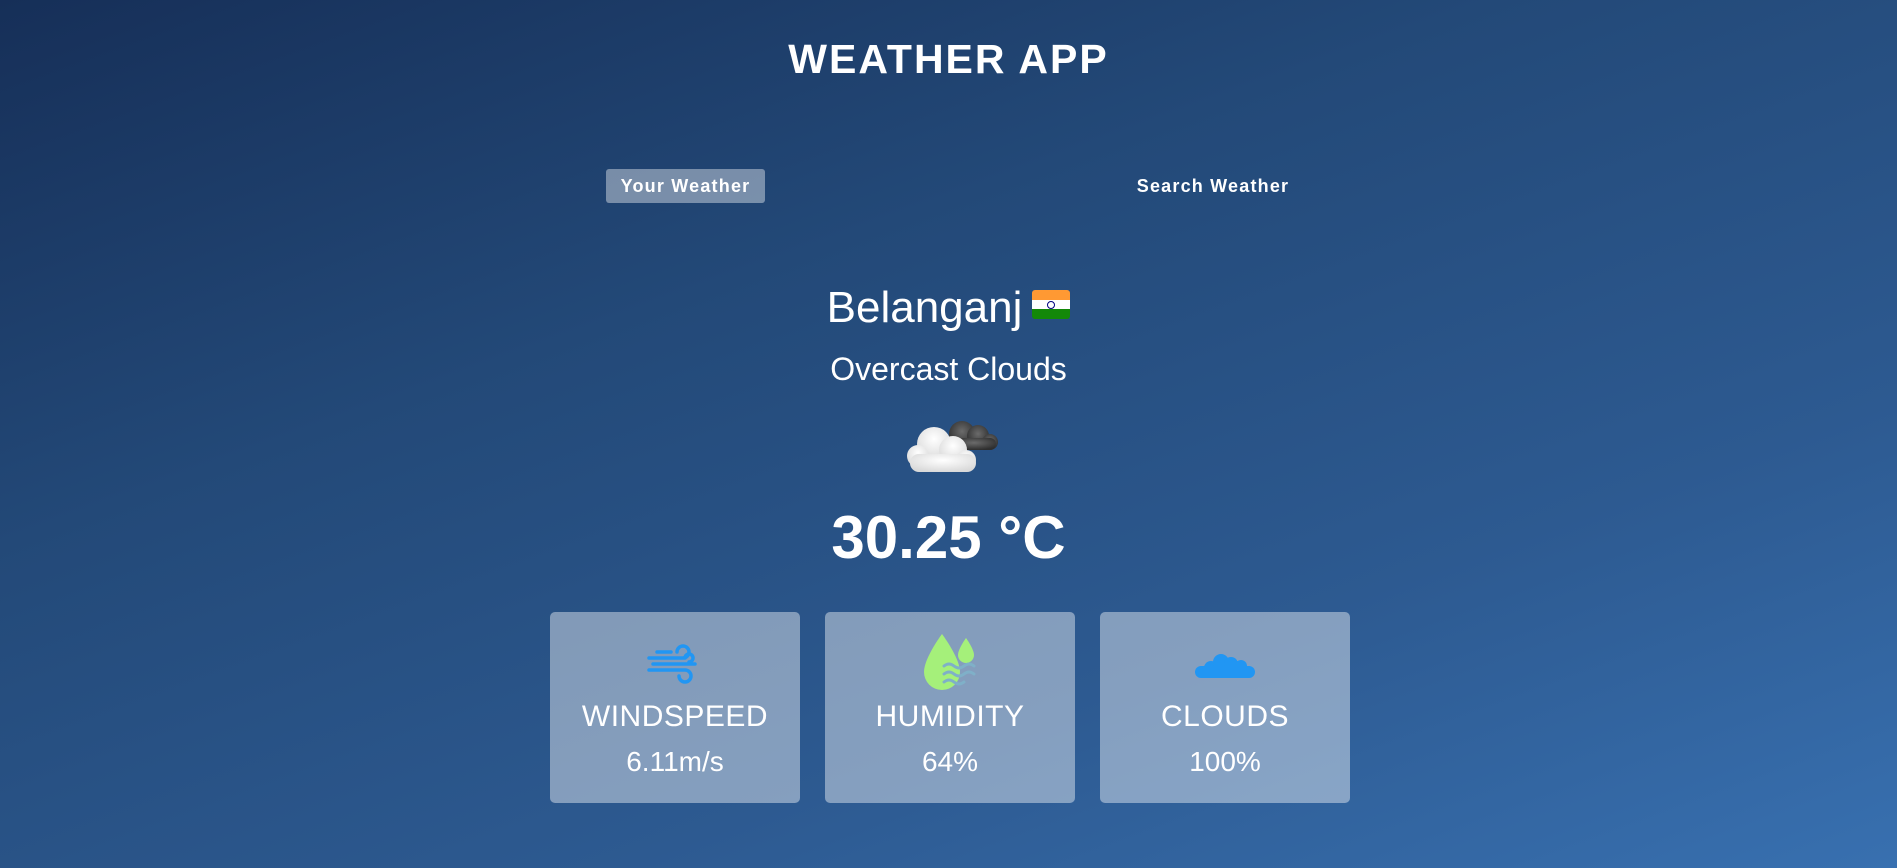 The width and height of the screenshot is (1897, 868). I want to click on location-heading: Belanganj, so click(948, 308).